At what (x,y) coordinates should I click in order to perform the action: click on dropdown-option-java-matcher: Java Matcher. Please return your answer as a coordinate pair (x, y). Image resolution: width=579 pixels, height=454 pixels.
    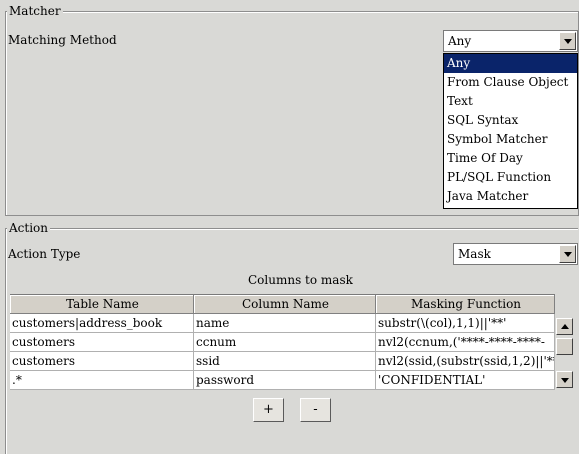
    Looking at the image, I should click on (510, 196).